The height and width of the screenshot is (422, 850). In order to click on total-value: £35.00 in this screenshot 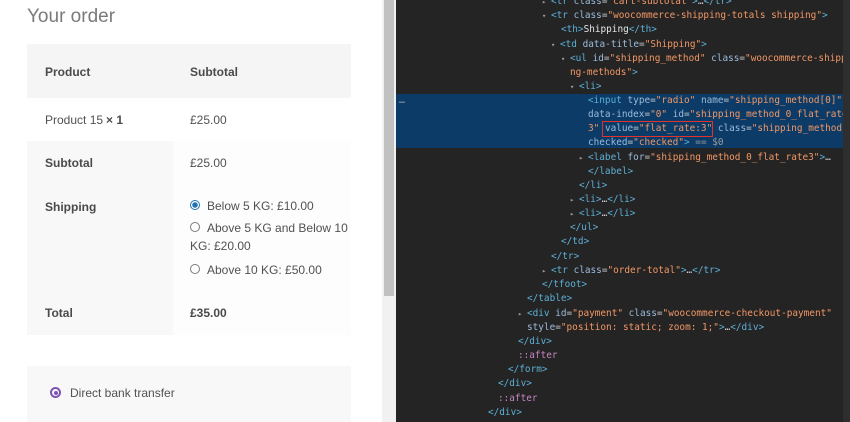, I will do `click(208, 313)`.